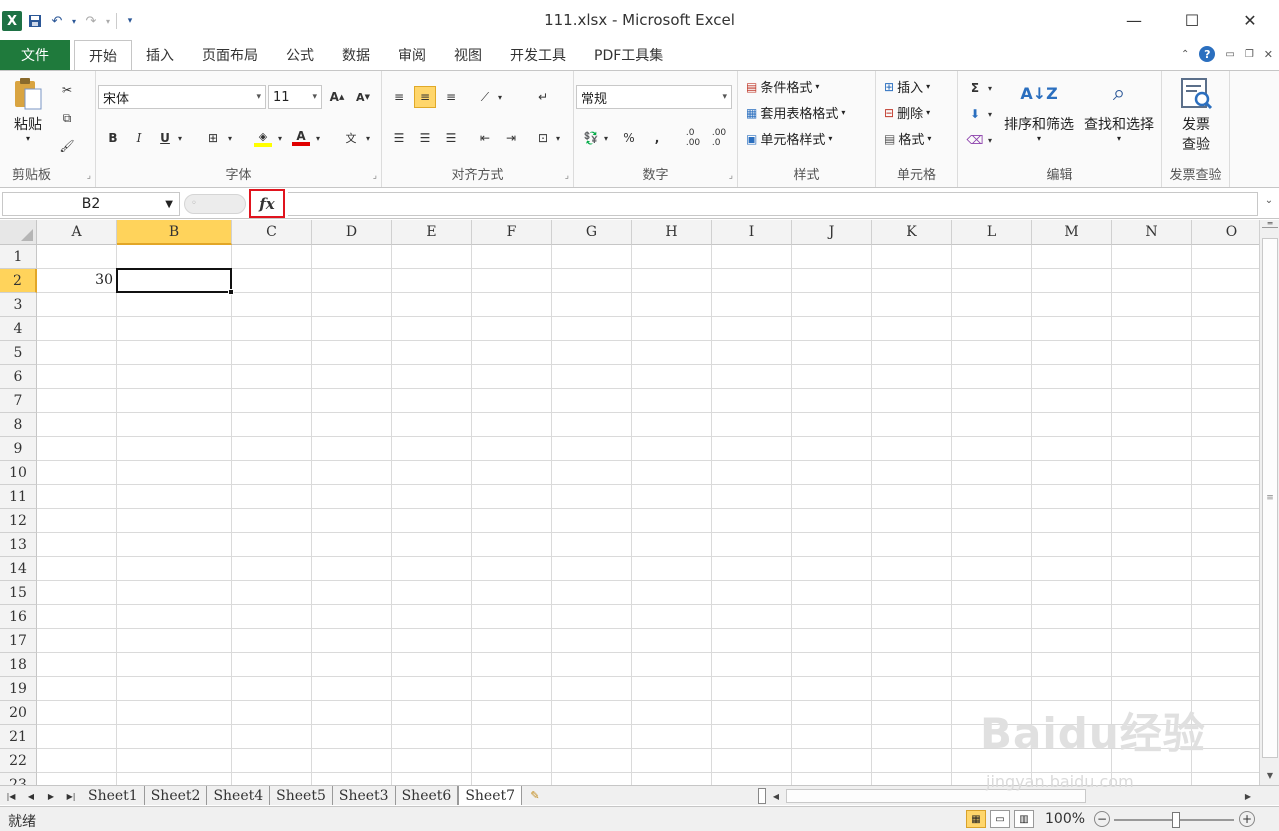 Image resolution: width=1279 pixels, height=831 pixels. What do you see at coordinates (500, 97) in the screenshot?
I see `orientation-dropdown-icon: ▾` at bounding box center [500, 97].